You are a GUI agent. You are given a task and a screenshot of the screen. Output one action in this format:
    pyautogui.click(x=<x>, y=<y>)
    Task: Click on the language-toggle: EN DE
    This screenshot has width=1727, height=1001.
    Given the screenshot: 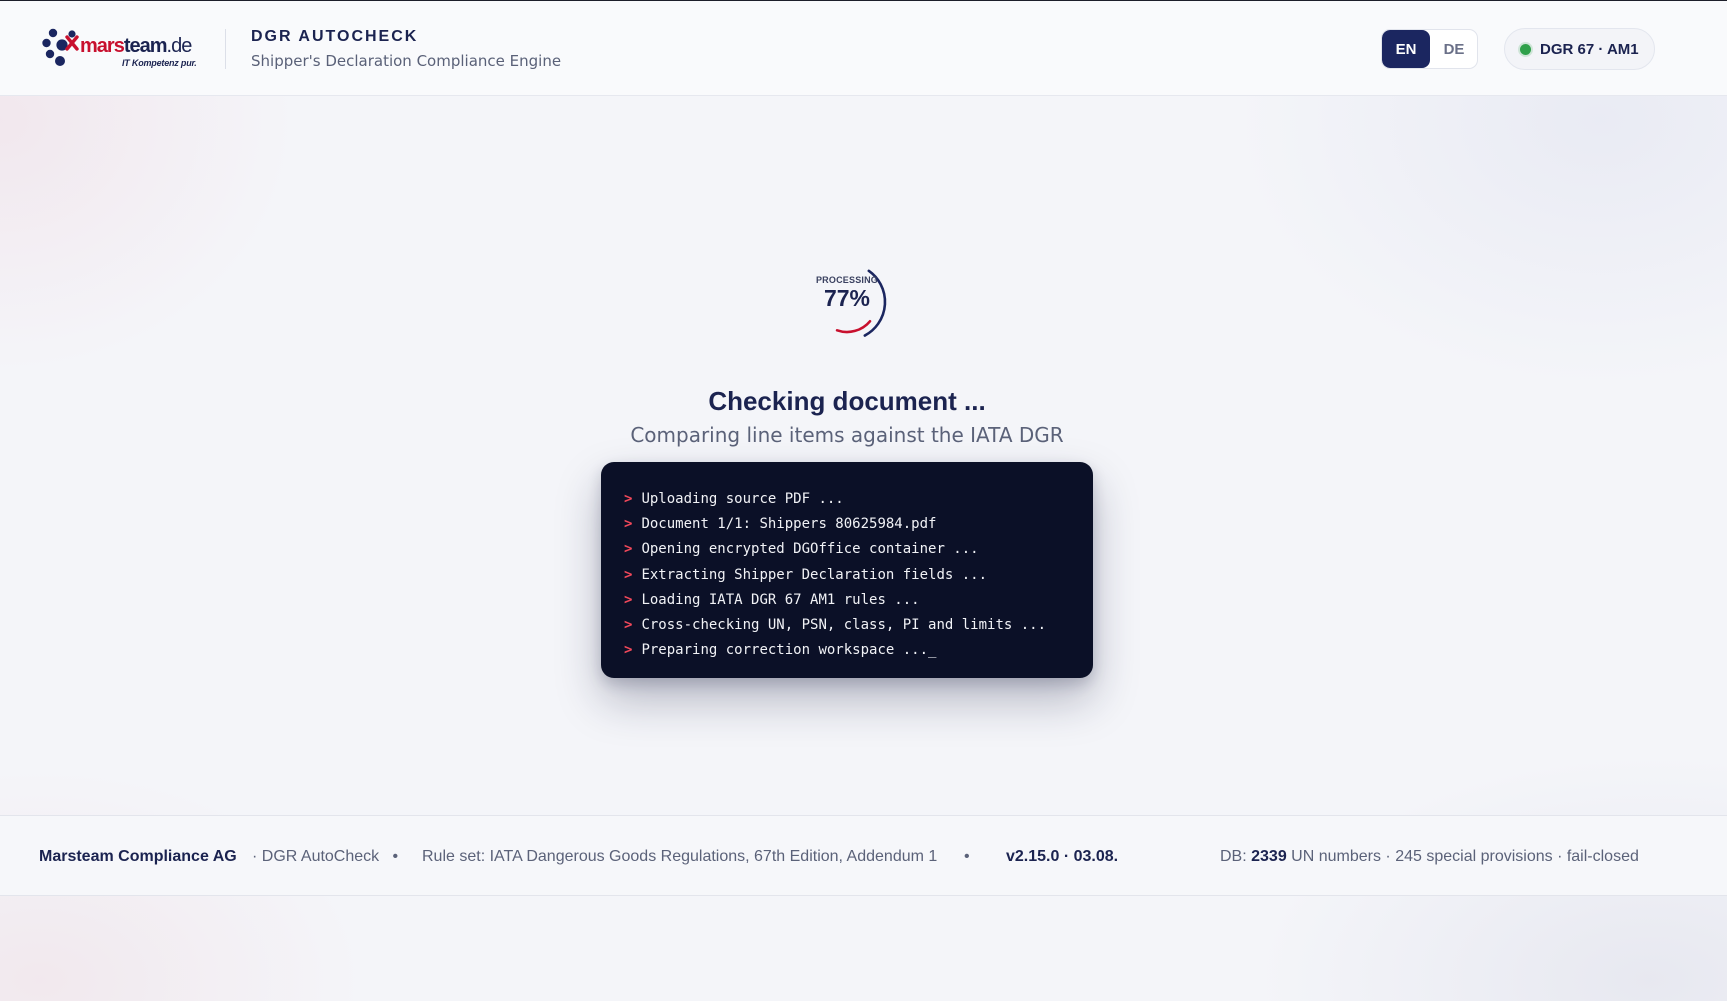 What is the action you would take?
    pyautogui.click(x=1429, y=49)
    